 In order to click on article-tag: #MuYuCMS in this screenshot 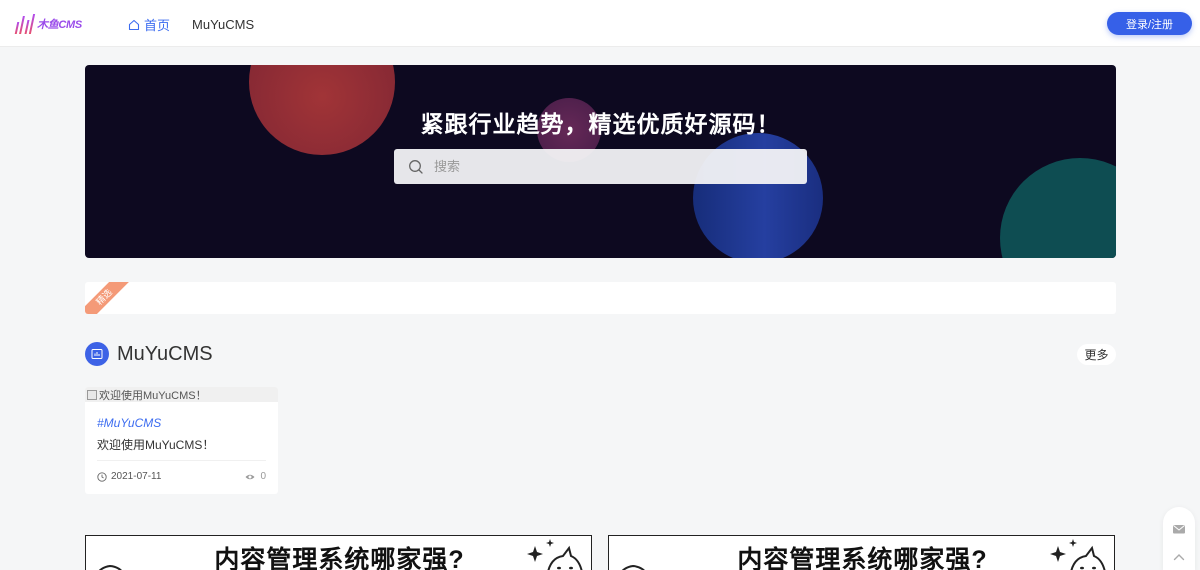, I will do `click(129, 423)`.